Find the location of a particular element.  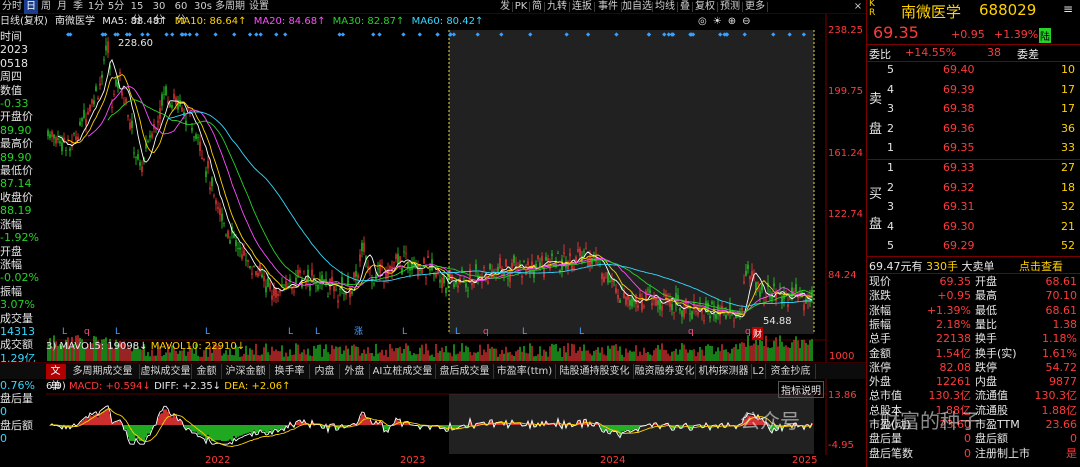

big-order-row: 69.47元有 330手 大卖单 is located at coordinates (932, 266).